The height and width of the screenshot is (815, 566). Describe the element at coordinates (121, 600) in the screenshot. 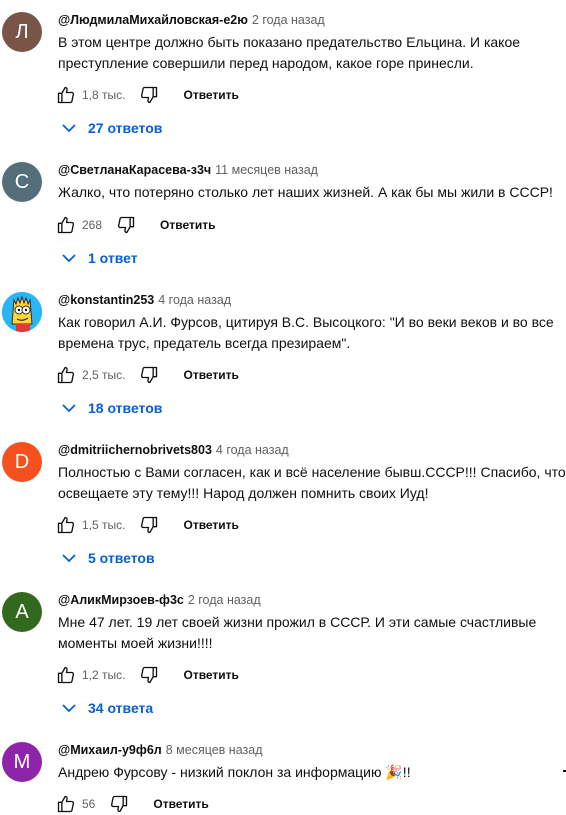

I see `comment-author: @АликМирзоев-ф3с` at that location.